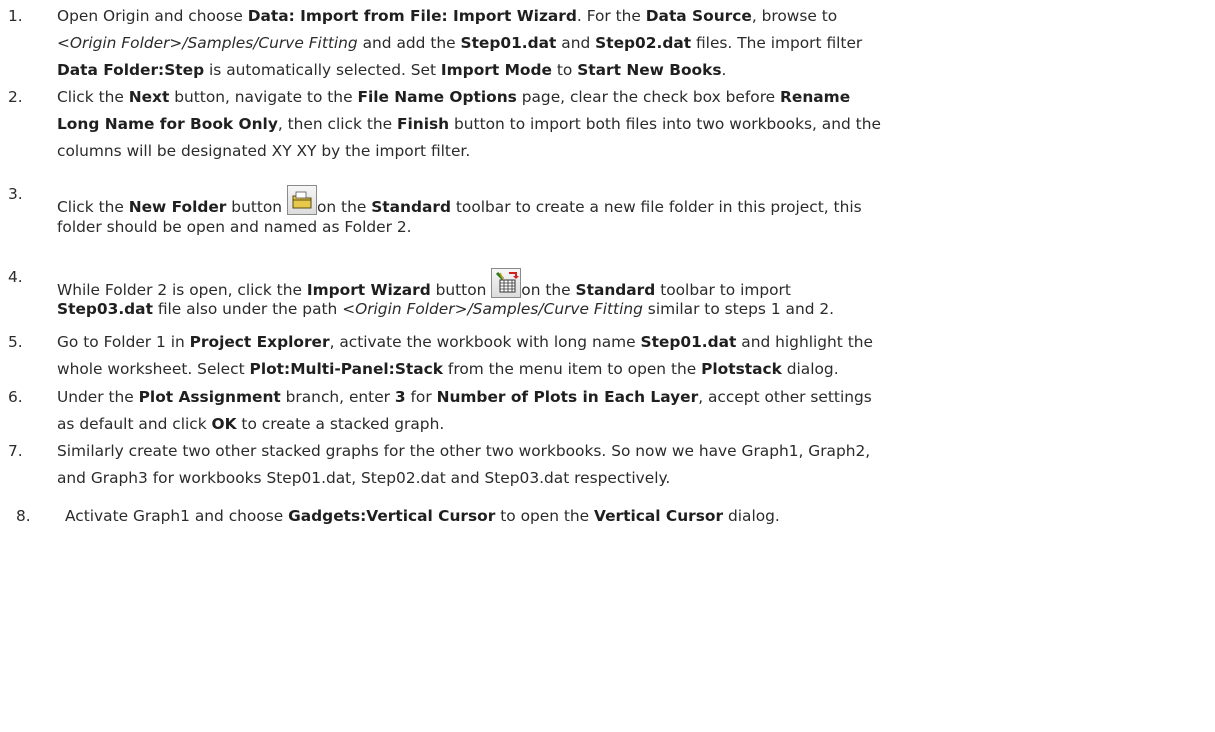 Image resolution: width=1215 pixels, height=732 pixels. What do you see at coordinates (659, 516) in the screenshot?
I see `bold-term: Vertical Cursor` at bounding box center [659, 516].